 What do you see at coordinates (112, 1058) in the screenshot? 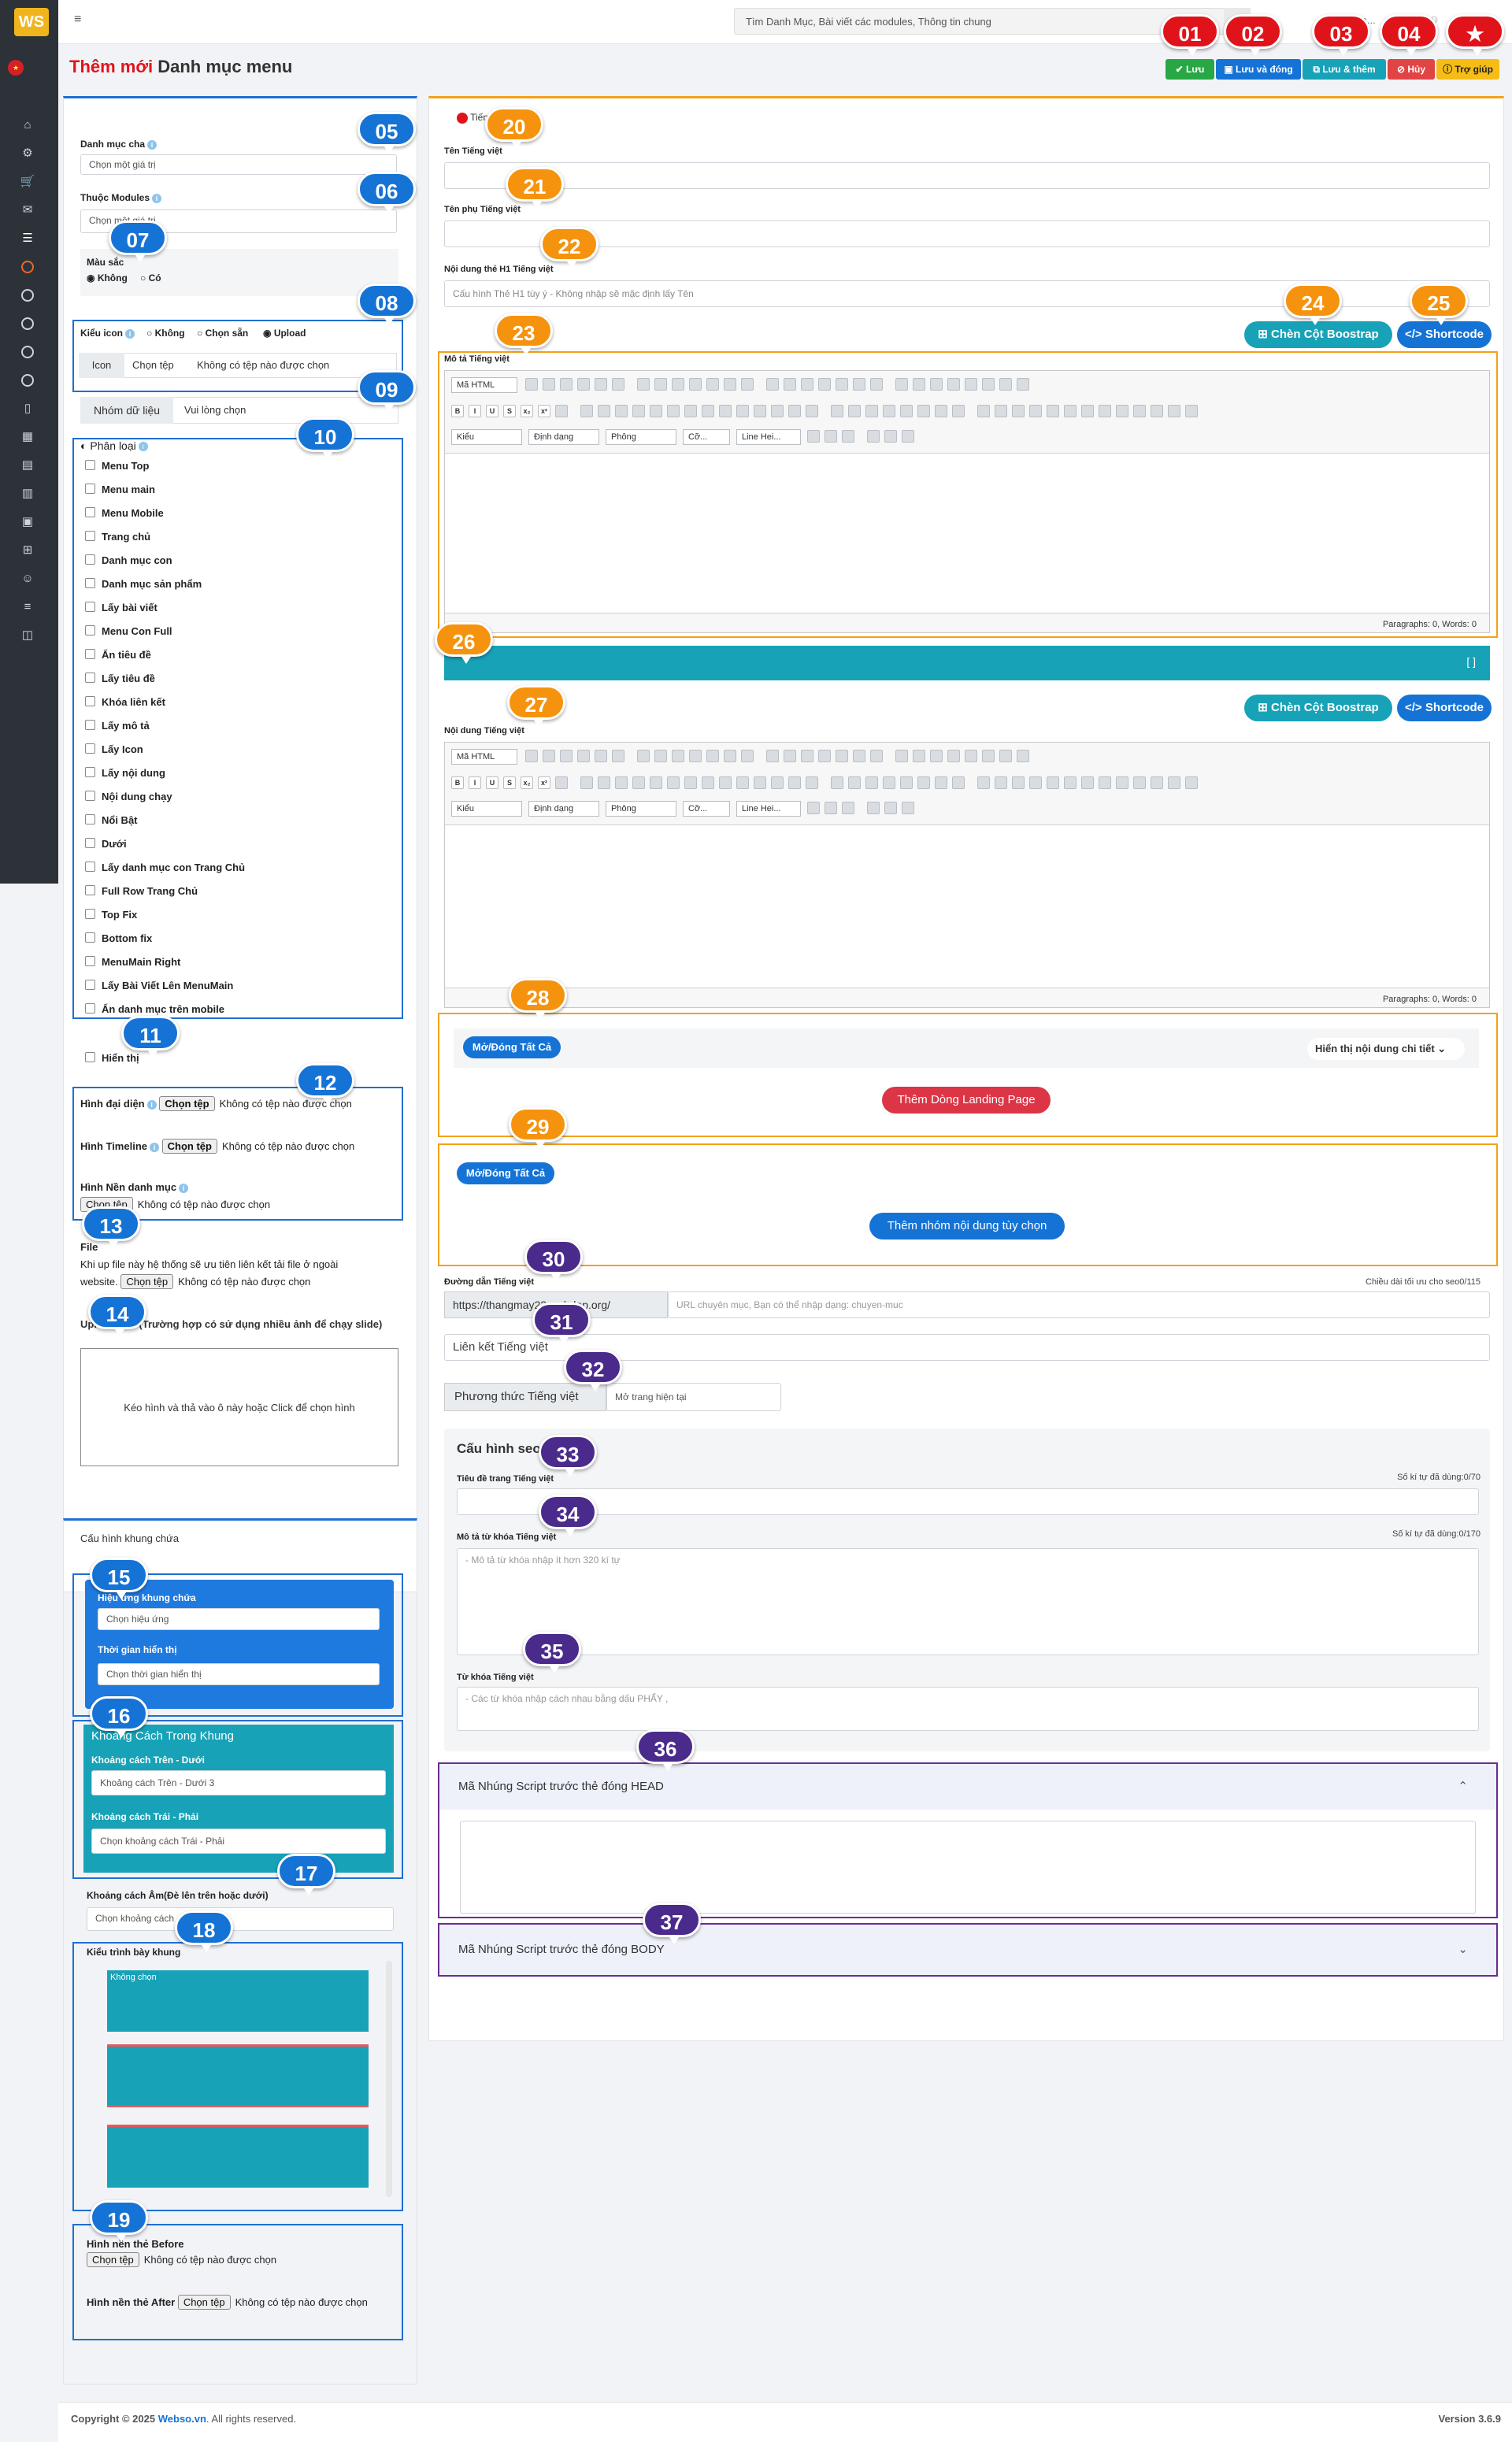
I see `display-checkbox: Hiển thị` at bounding box center [112, 1058].